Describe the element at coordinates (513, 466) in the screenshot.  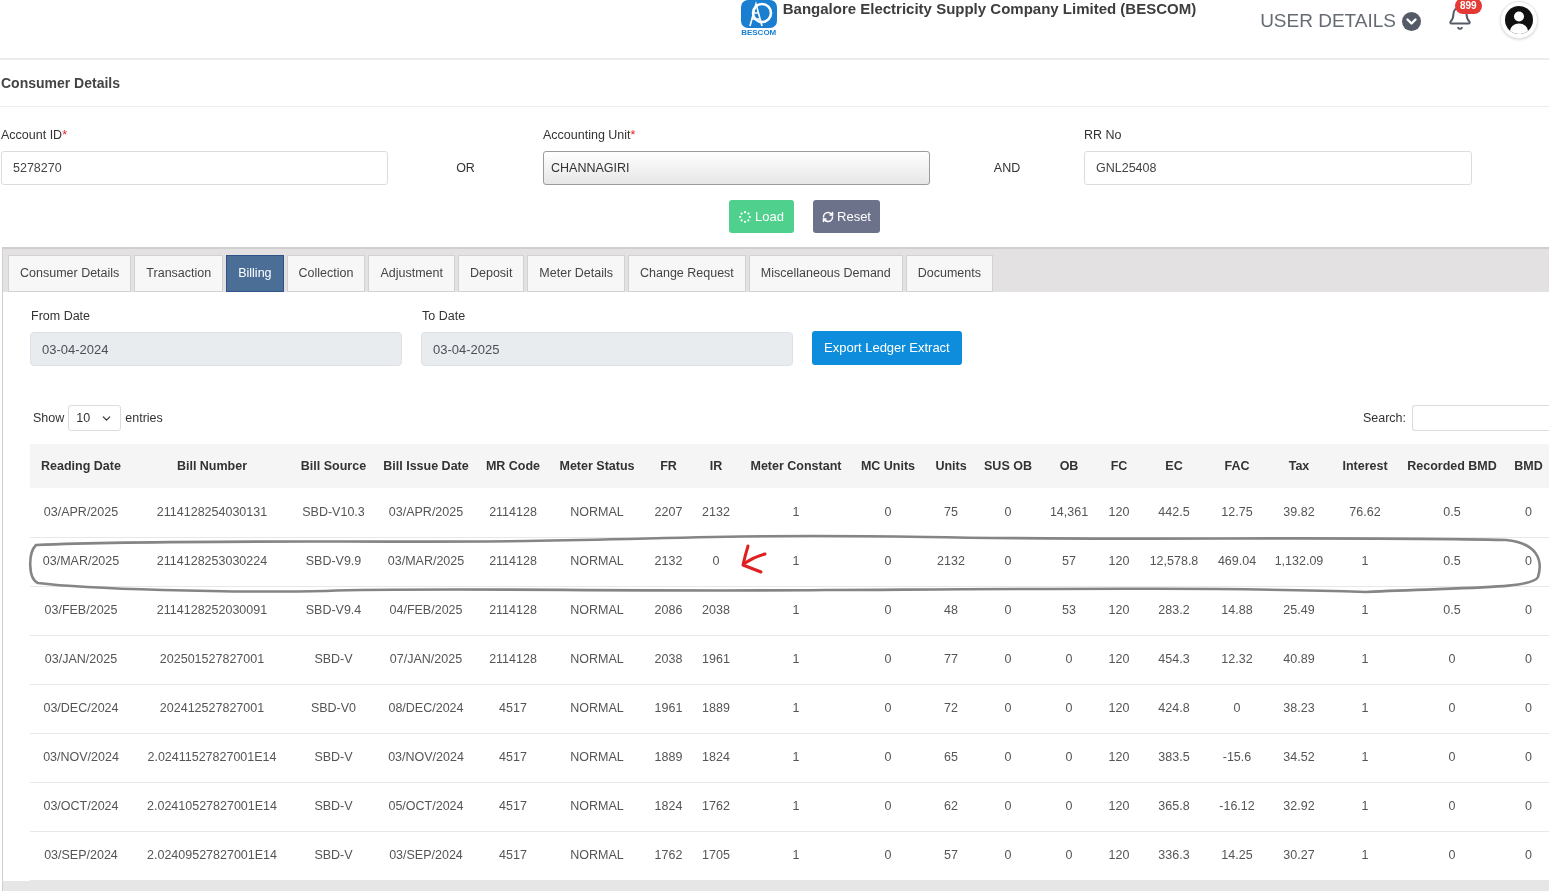
I see `column-header: MR Code` at that location.